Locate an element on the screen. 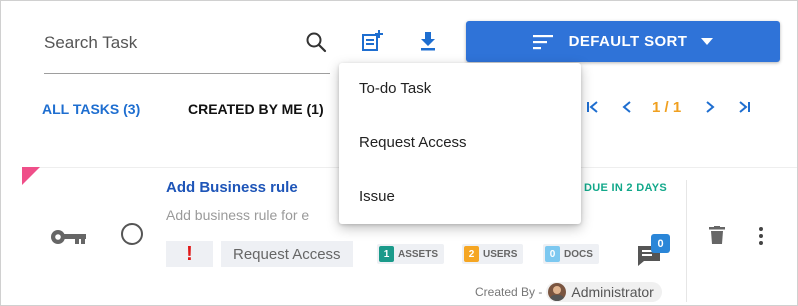 The image size is (798, 306). comment-count-badge: 0 is located at coordinates (660, 243).